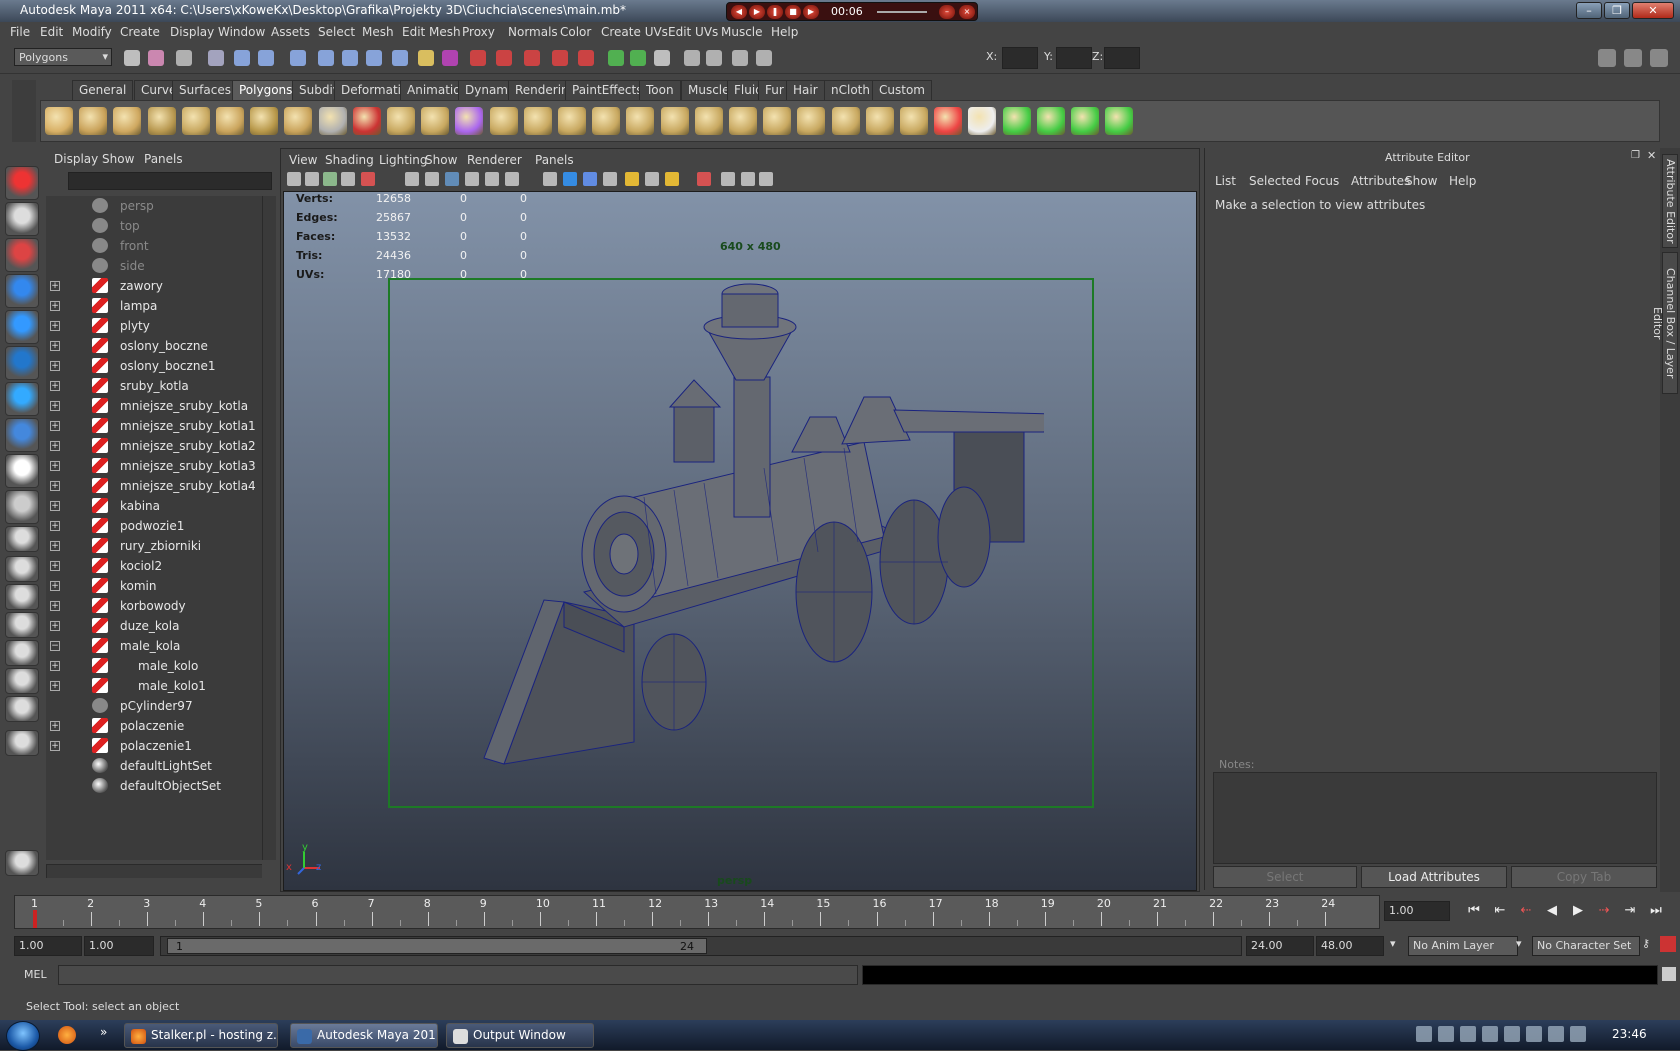 The width and height of the screenshot is (1680, 1051). I want to click on outliner-item: defaultLightSet, so click(154, 766).